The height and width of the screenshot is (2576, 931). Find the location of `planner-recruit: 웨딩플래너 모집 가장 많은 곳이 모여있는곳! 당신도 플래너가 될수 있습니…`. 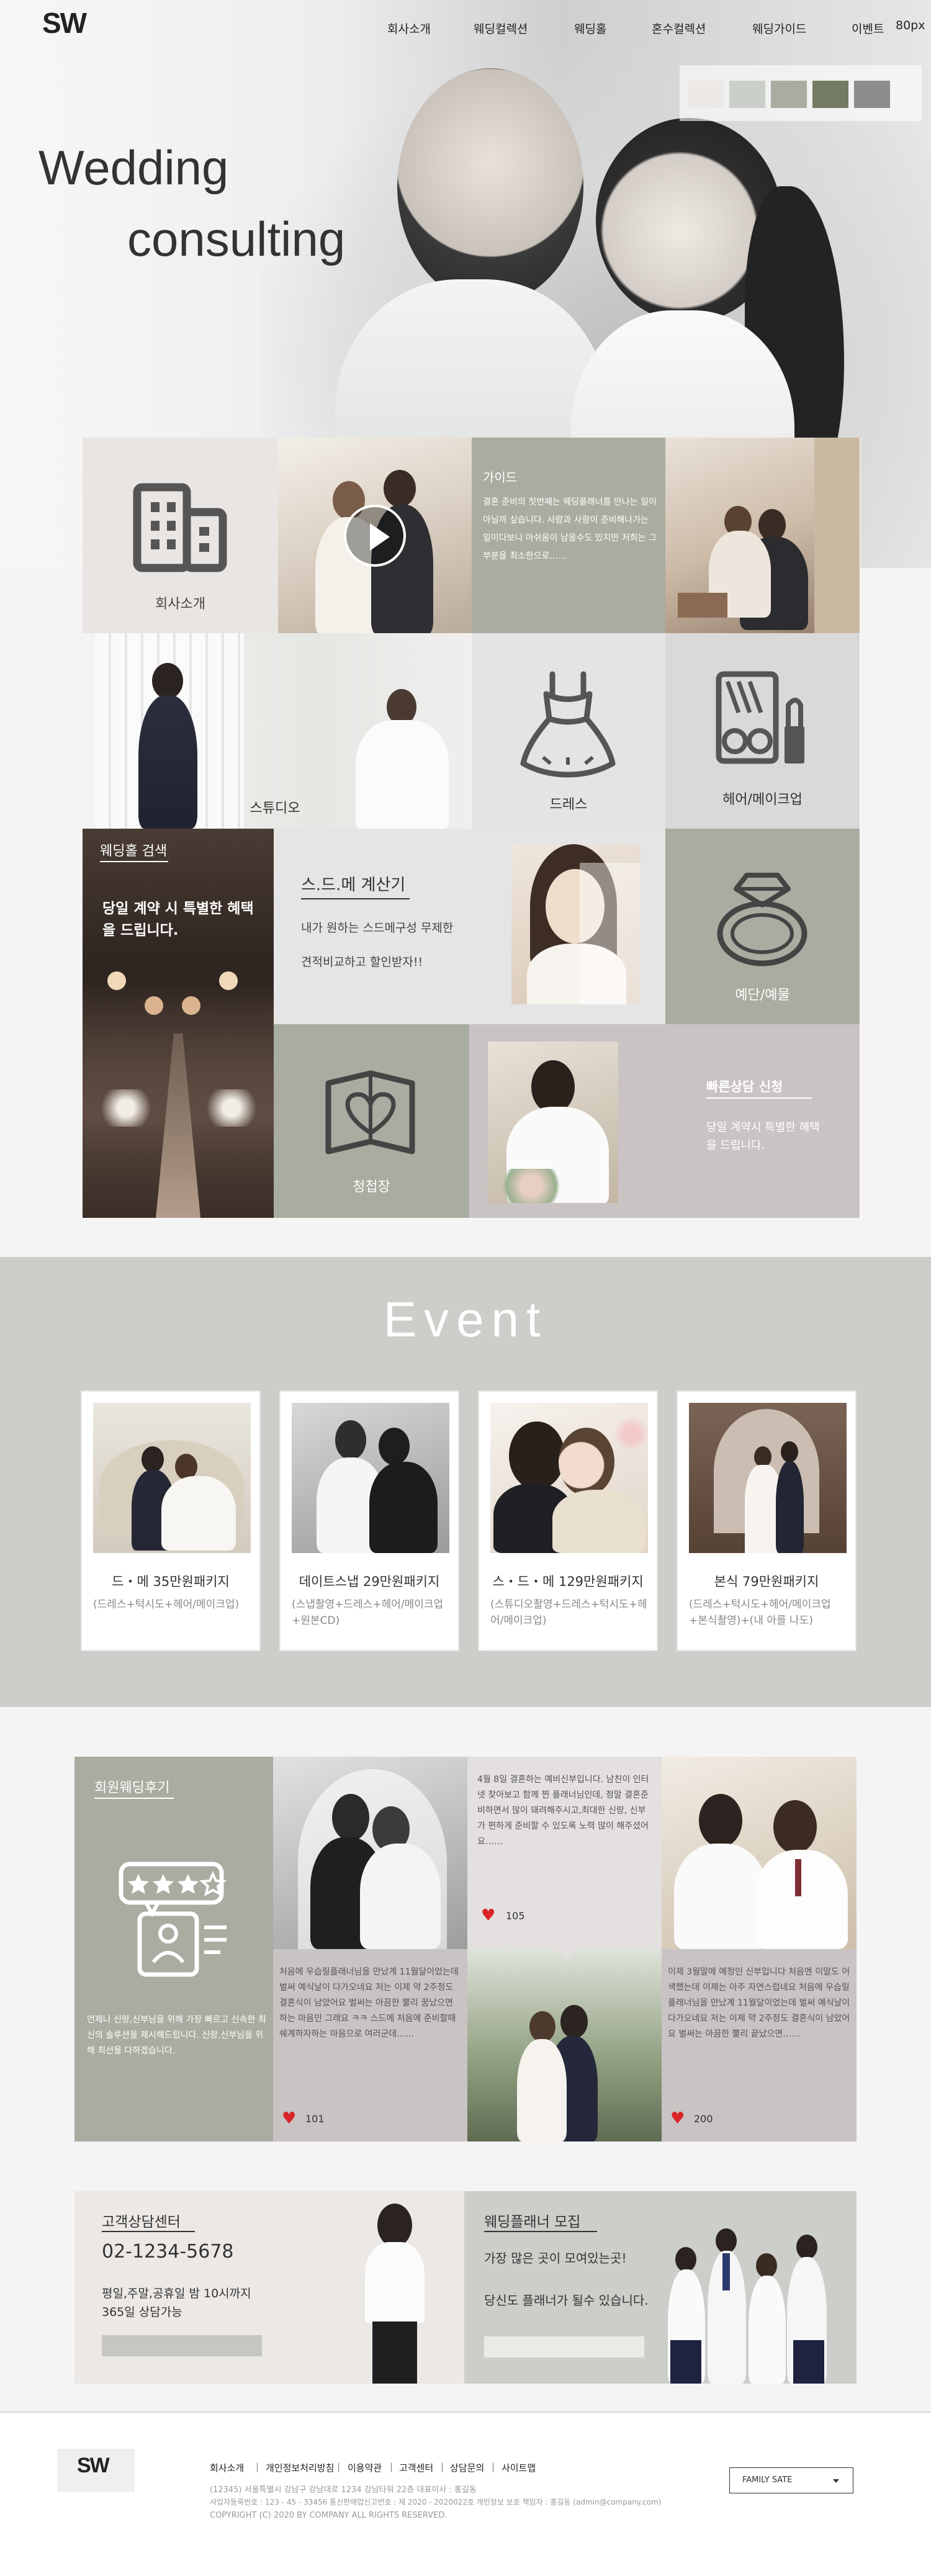

planner-recruit: 웨딩플래너 모집 가장 많은 곳이 모여있는곳! 당신도 플래너가 될수 있습니… is located at coordinates (660, 2287).